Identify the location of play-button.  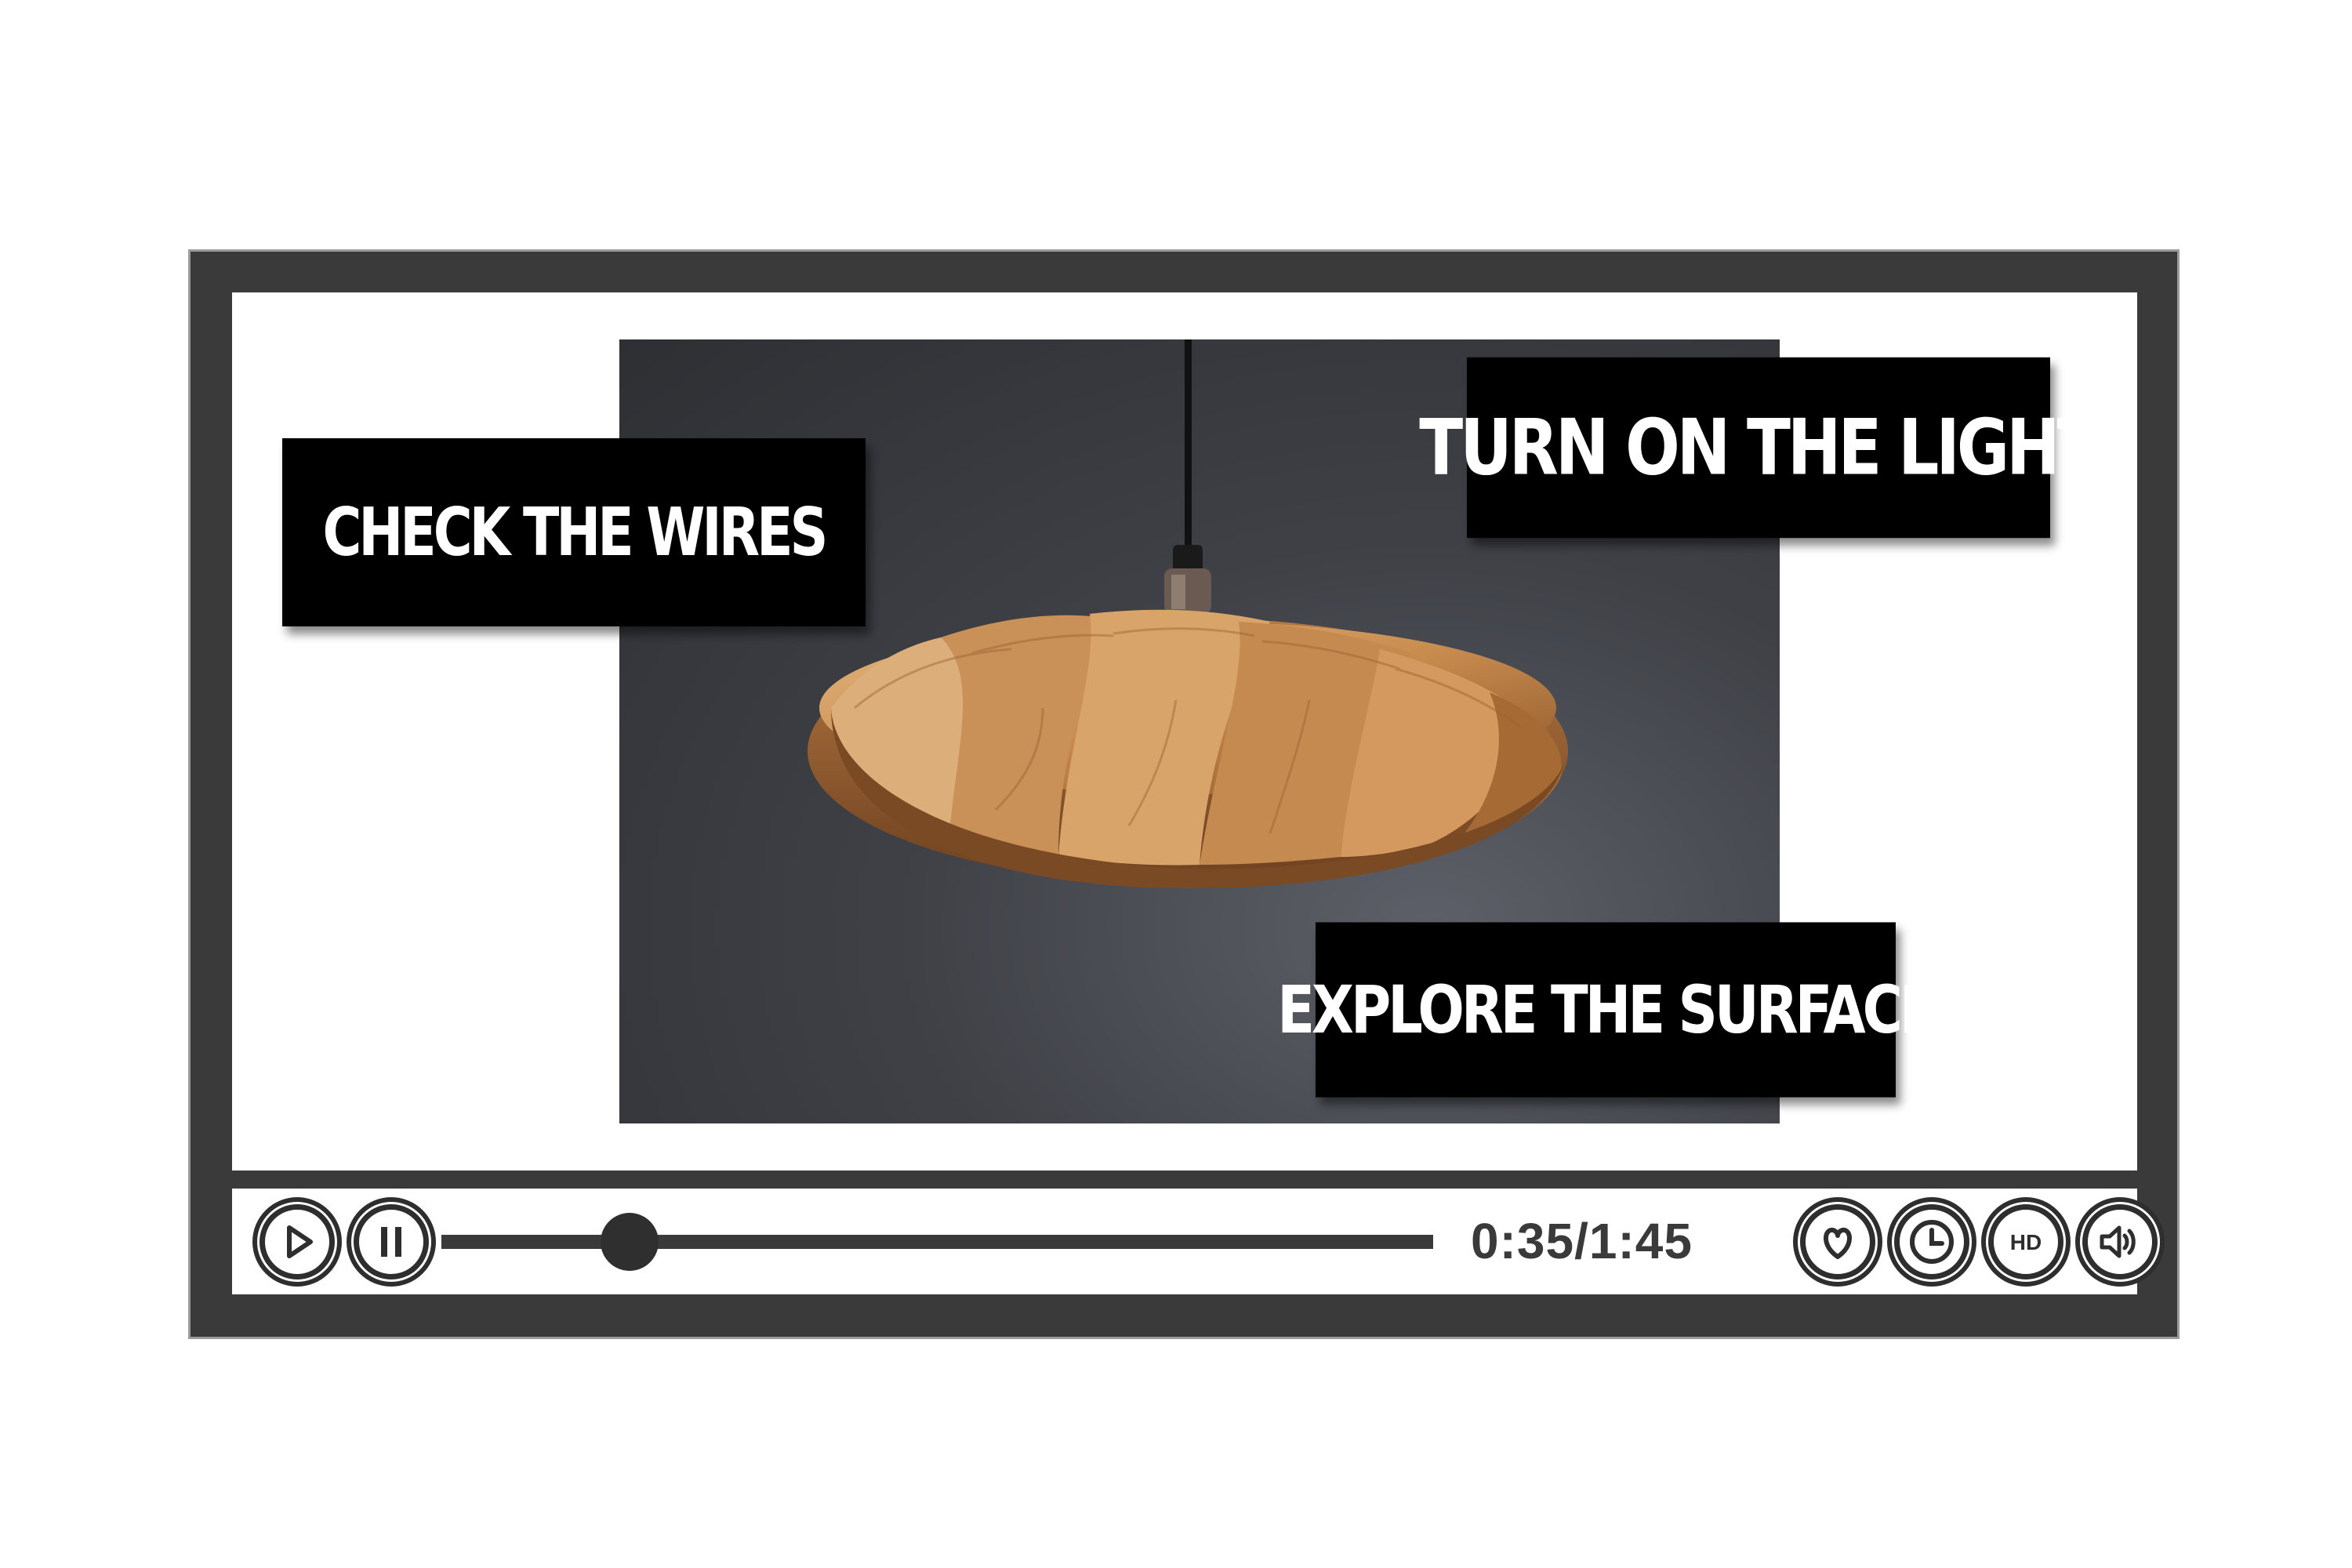
(297, 1241).